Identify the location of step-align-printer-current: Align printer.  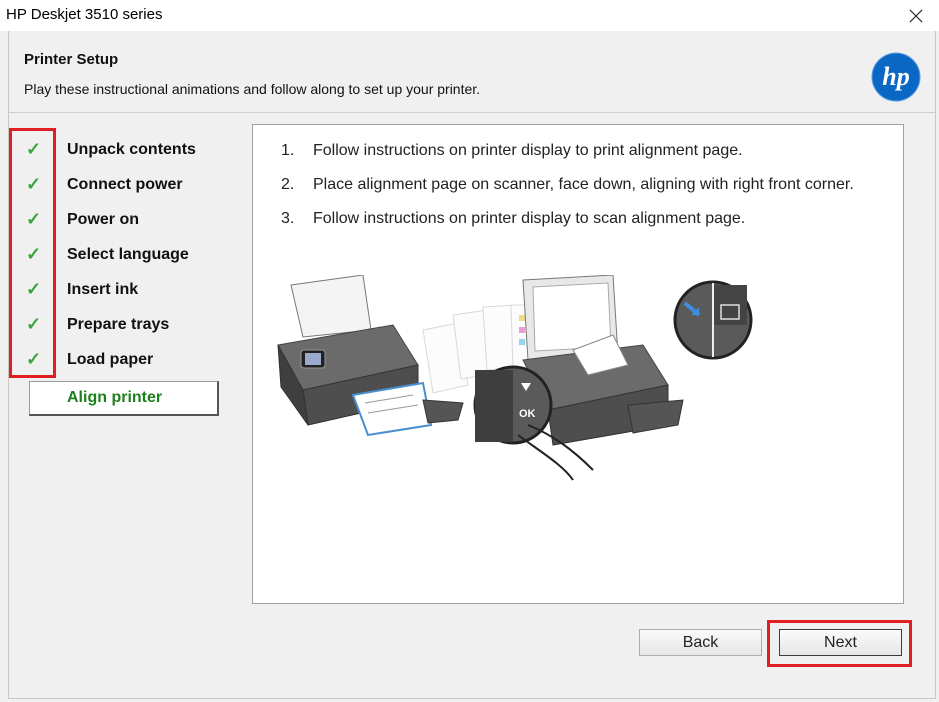
(124, 398).